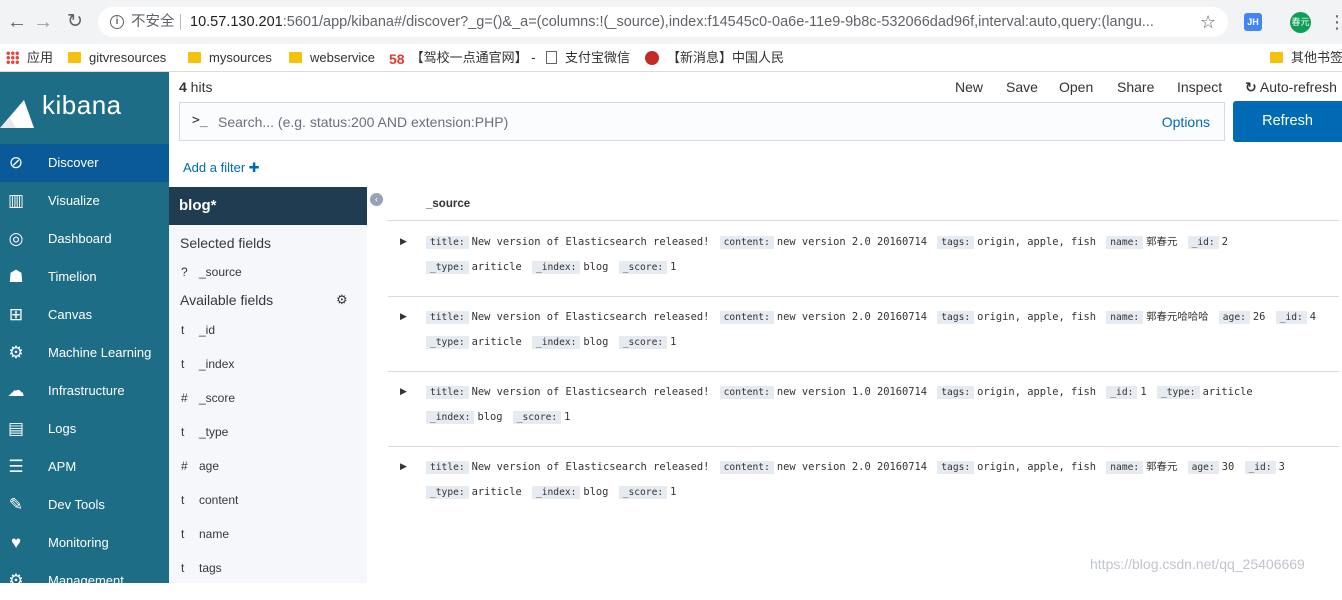 The height and width of the screenshot is (600, 1342). What do you see at coordinates (117, 22) in the screenshot?
I see `info-icon: i` at bounding box center [117, 22].